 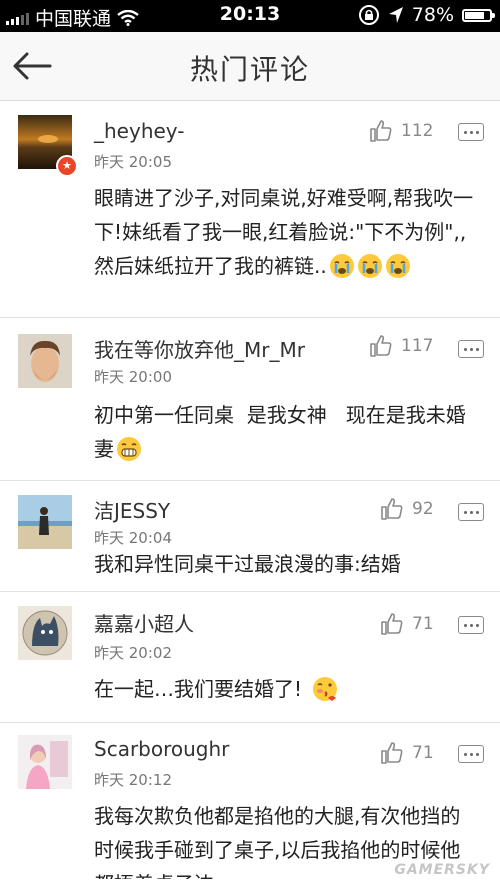 What do you see at coordinates (368, 15) in the screenshot?
I see `rotation-lock-icon` at bounding box center [368, 15].